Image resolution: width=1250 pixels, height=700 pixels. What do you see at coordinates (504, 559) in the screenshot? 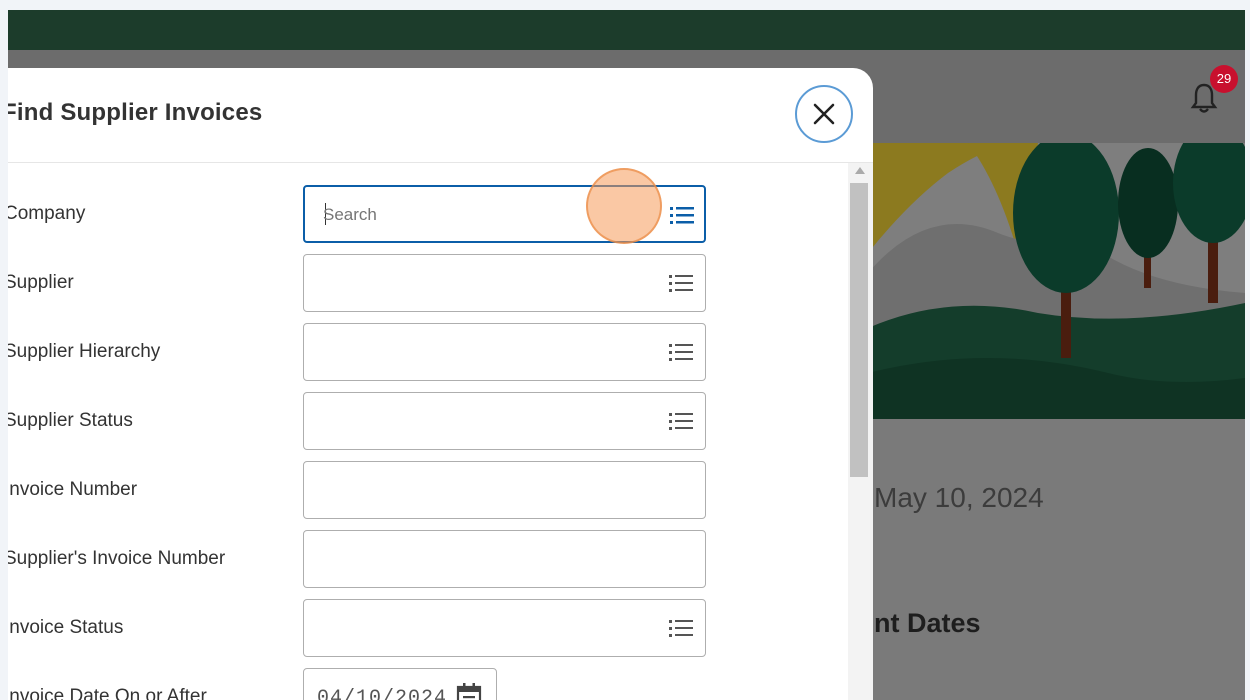
I see `suppliers-invoice-number-input` at bounding box center [504, 559].